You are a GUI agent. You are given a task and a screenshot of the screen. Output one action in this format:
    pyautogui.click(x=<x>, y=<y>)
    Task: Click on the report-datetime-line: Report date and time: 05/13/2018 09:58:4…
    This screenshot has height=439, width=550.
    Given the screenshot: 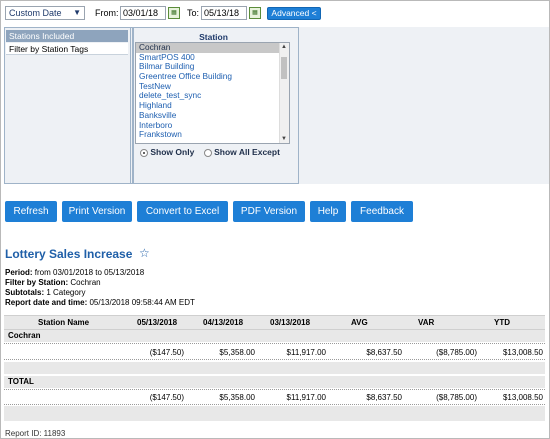 What is the action you would take?
    pyautogui.click(x=100, y=302)
    